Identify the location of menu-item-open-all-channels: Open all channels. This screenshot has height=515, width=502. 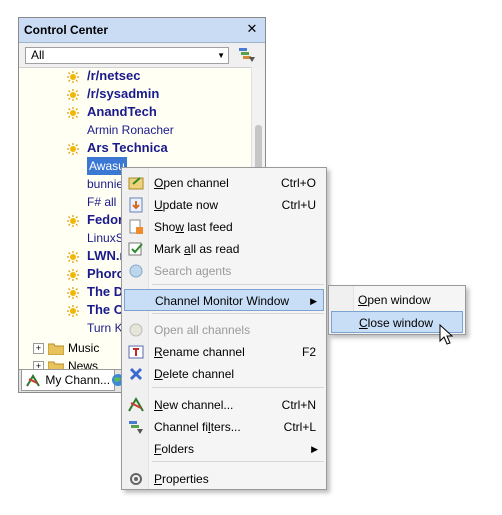
(224, 330).